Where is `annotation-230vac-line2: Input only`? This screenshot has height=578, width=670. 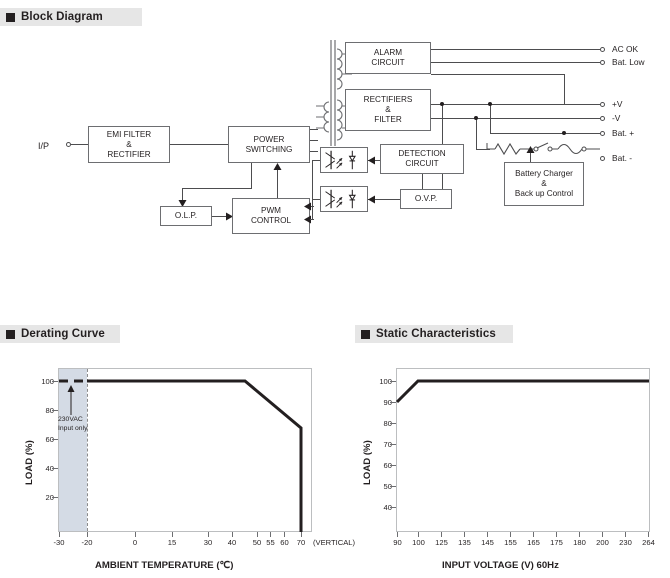 annotation-230vac-line2: Input only is located at coordinates (73, 428).